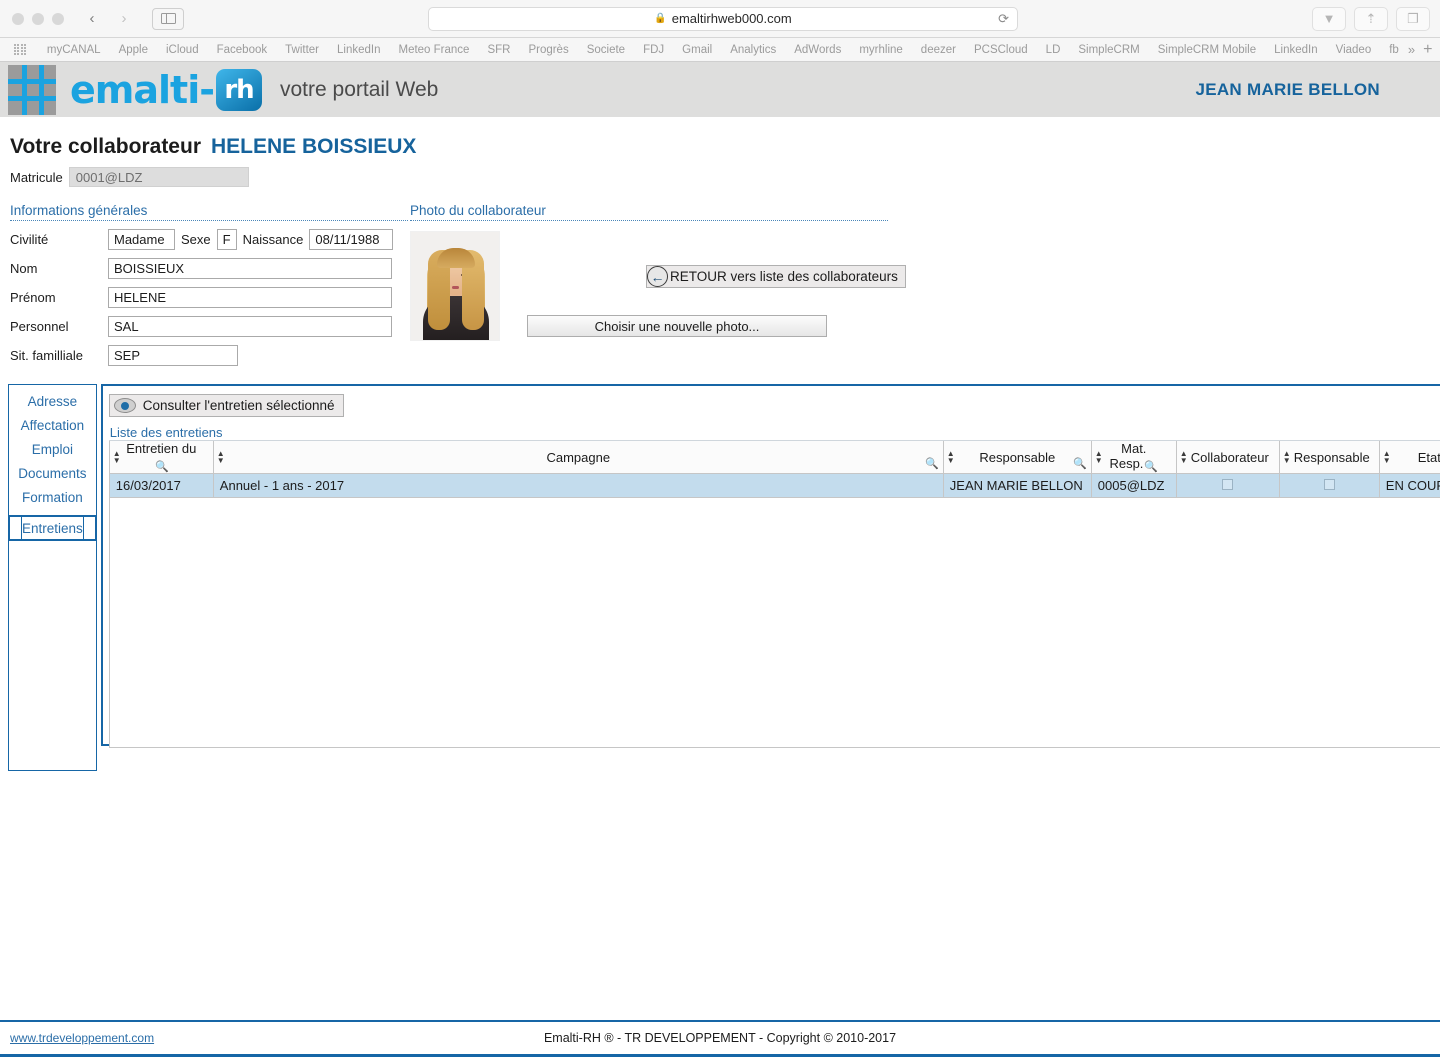 The width and height of the screenshot is (1440, 1057). Describe the element at coordinates (1409, 457) in the screenshot. I see `column-header-etat: ▲▼ Etat 🔍` at that location.